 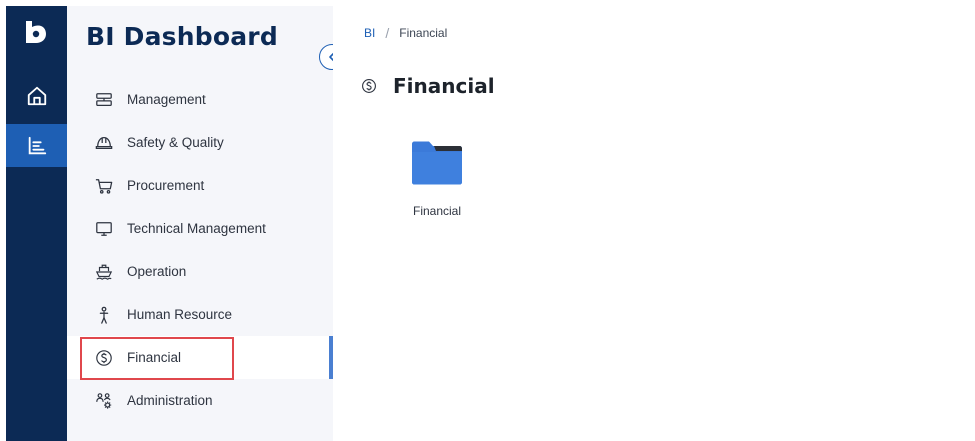 What do you see at coordinates (182, 36) in the screenshot?
I see `sidebar-title: BI Dashboard` at bounding box center [182, 36].